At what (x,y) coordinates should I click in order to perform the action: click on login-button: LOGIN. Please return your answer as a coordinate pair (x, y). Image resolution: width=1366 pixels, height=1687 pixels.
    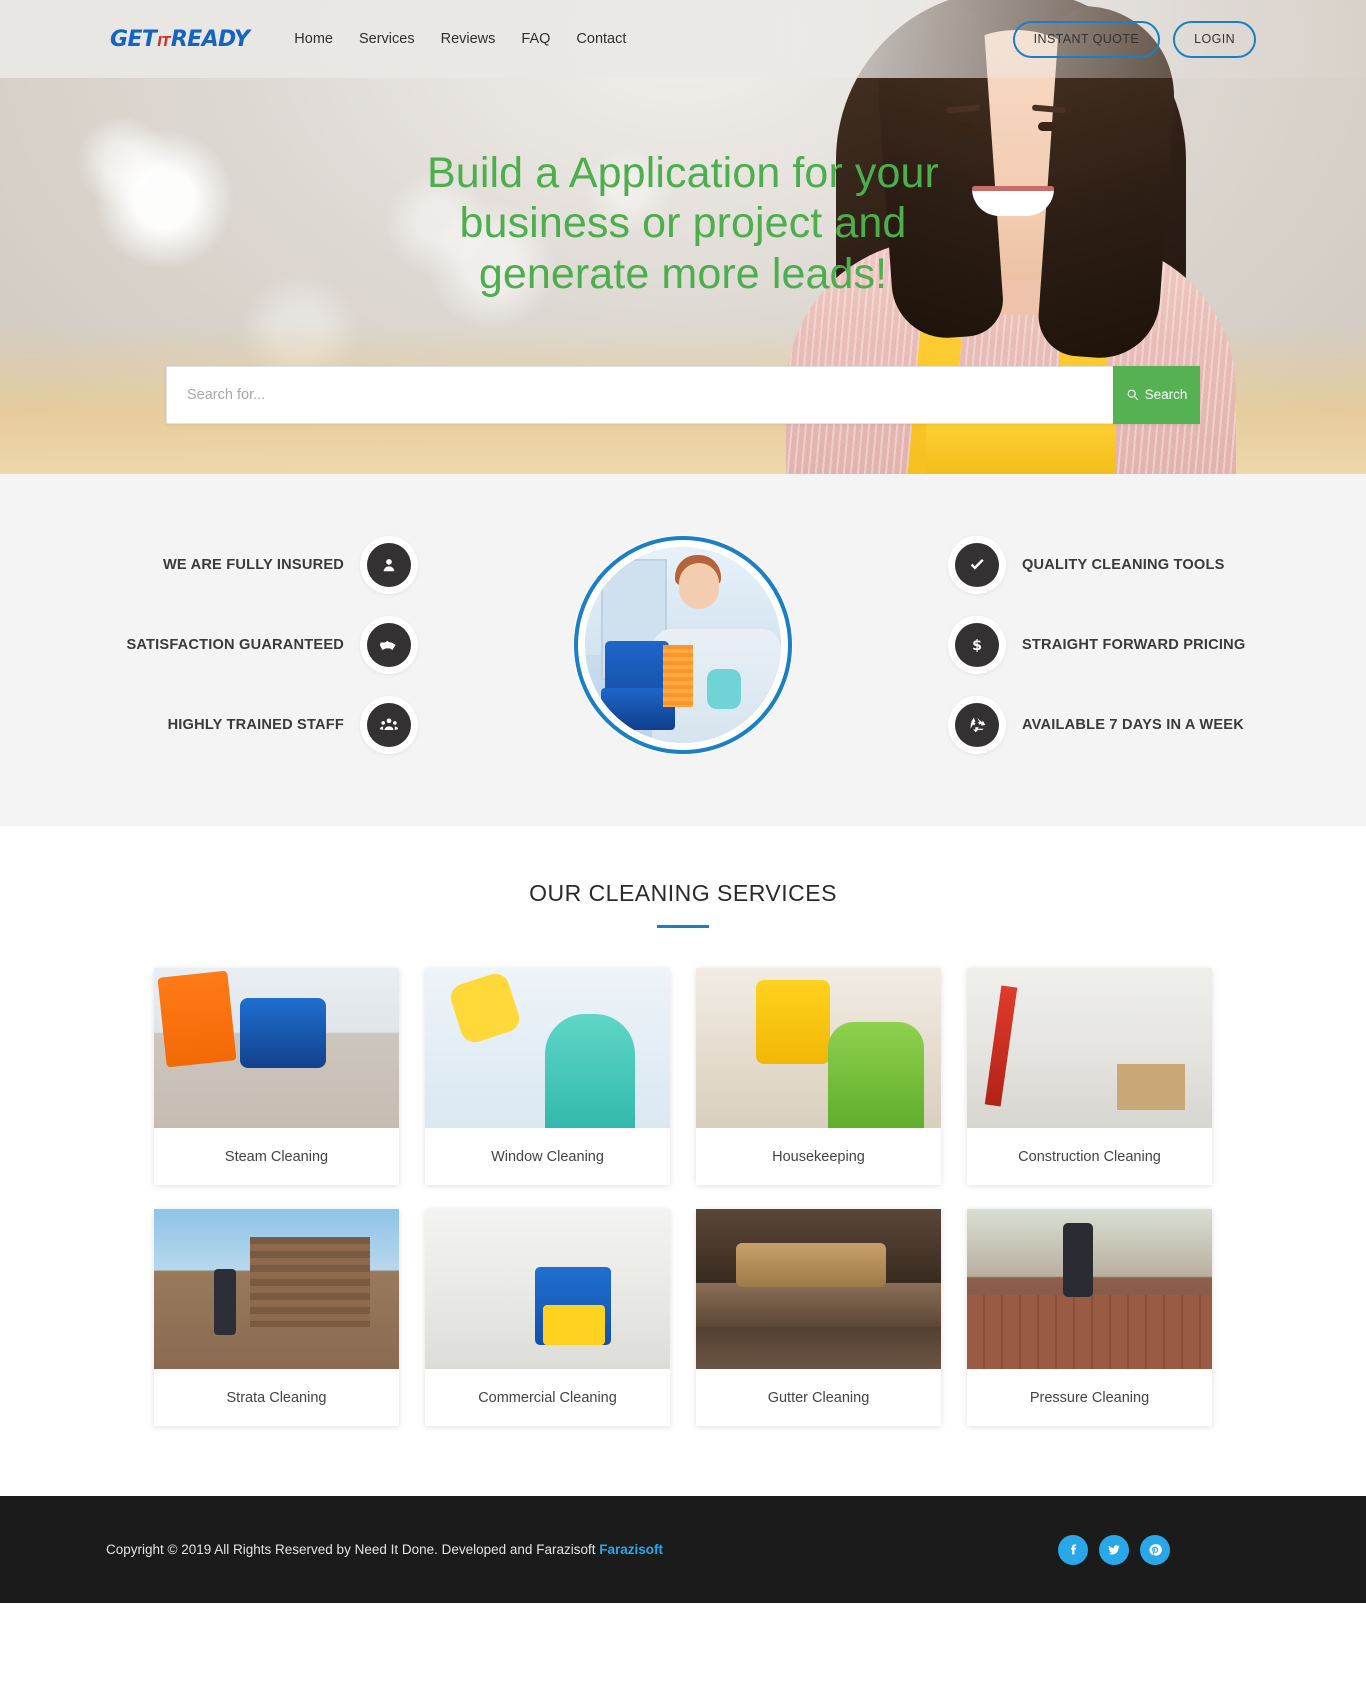
    Looking at the image, I should click on (1214, 39).